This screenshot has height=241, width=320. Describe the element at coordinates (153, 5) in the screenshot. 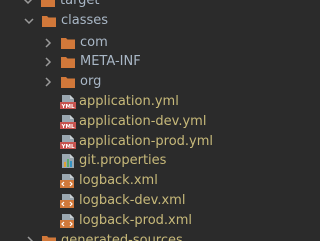

I see `tree-item-target: target` at that location.